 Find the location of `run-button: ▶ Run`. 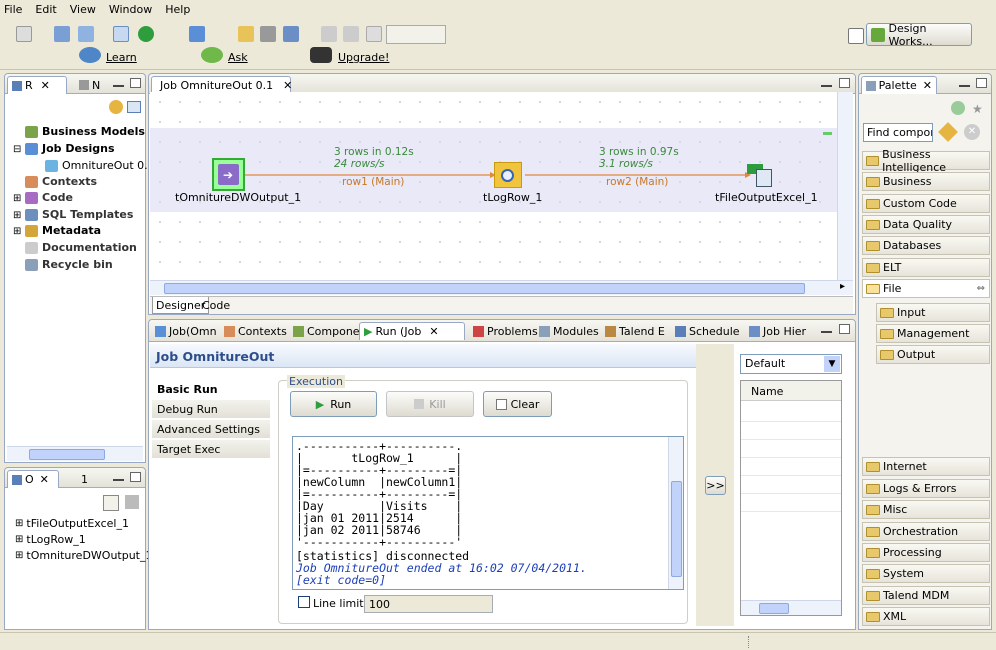

run-button: ▶ Run is located at coordinates (333, 404).